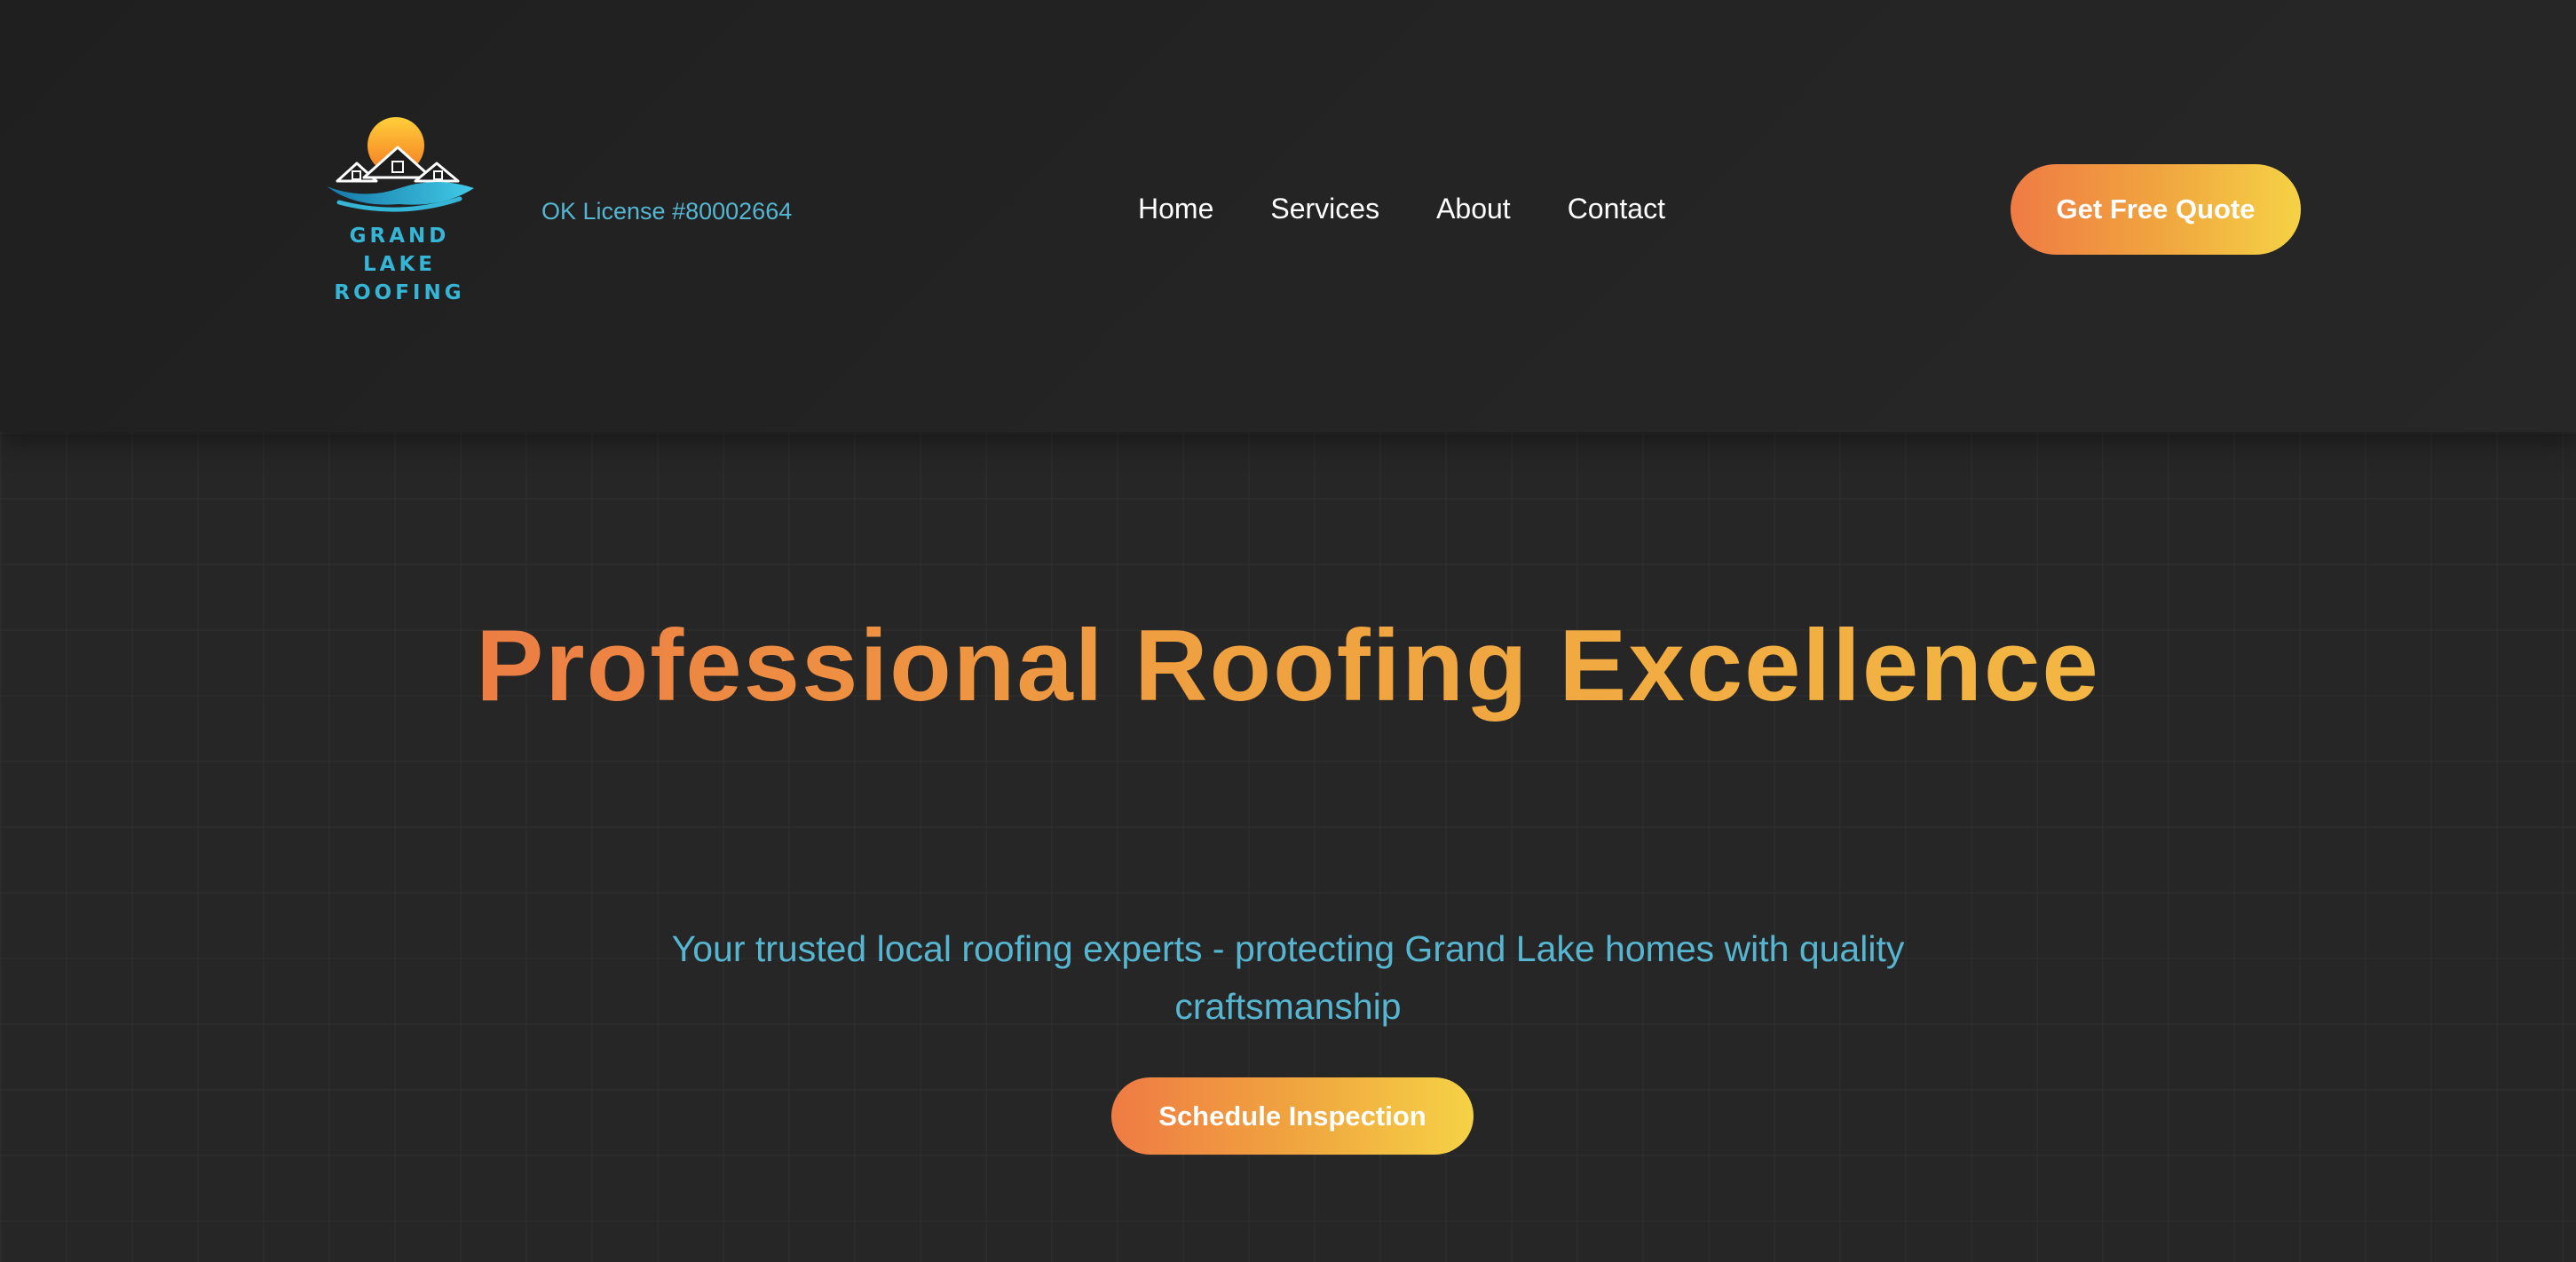  Describe the element at coordinates (399, 250) in the screenshot. I see `logo-text-line-1: GRAND LAKE` at that location.